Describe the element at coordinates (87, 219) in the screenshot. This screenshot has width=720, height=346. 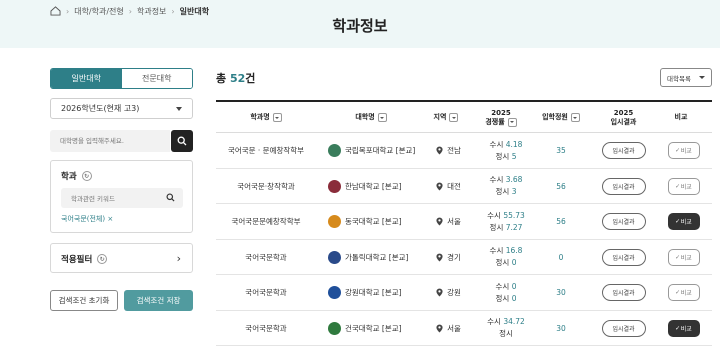
I see `selected-department-chip: 국어국문(전체) ×` at that location.